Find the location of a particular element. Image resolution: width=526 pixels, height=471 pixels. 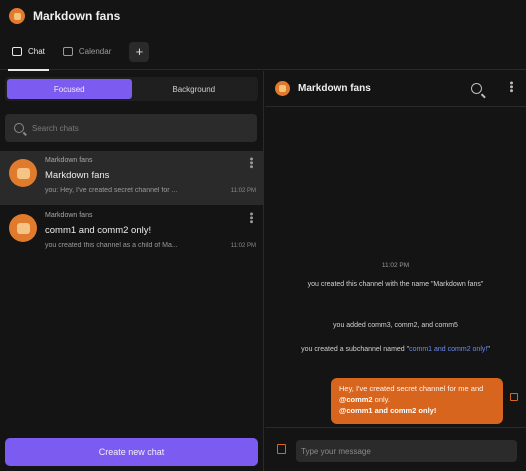

calendar-icon is located at coordinates (67, 51).